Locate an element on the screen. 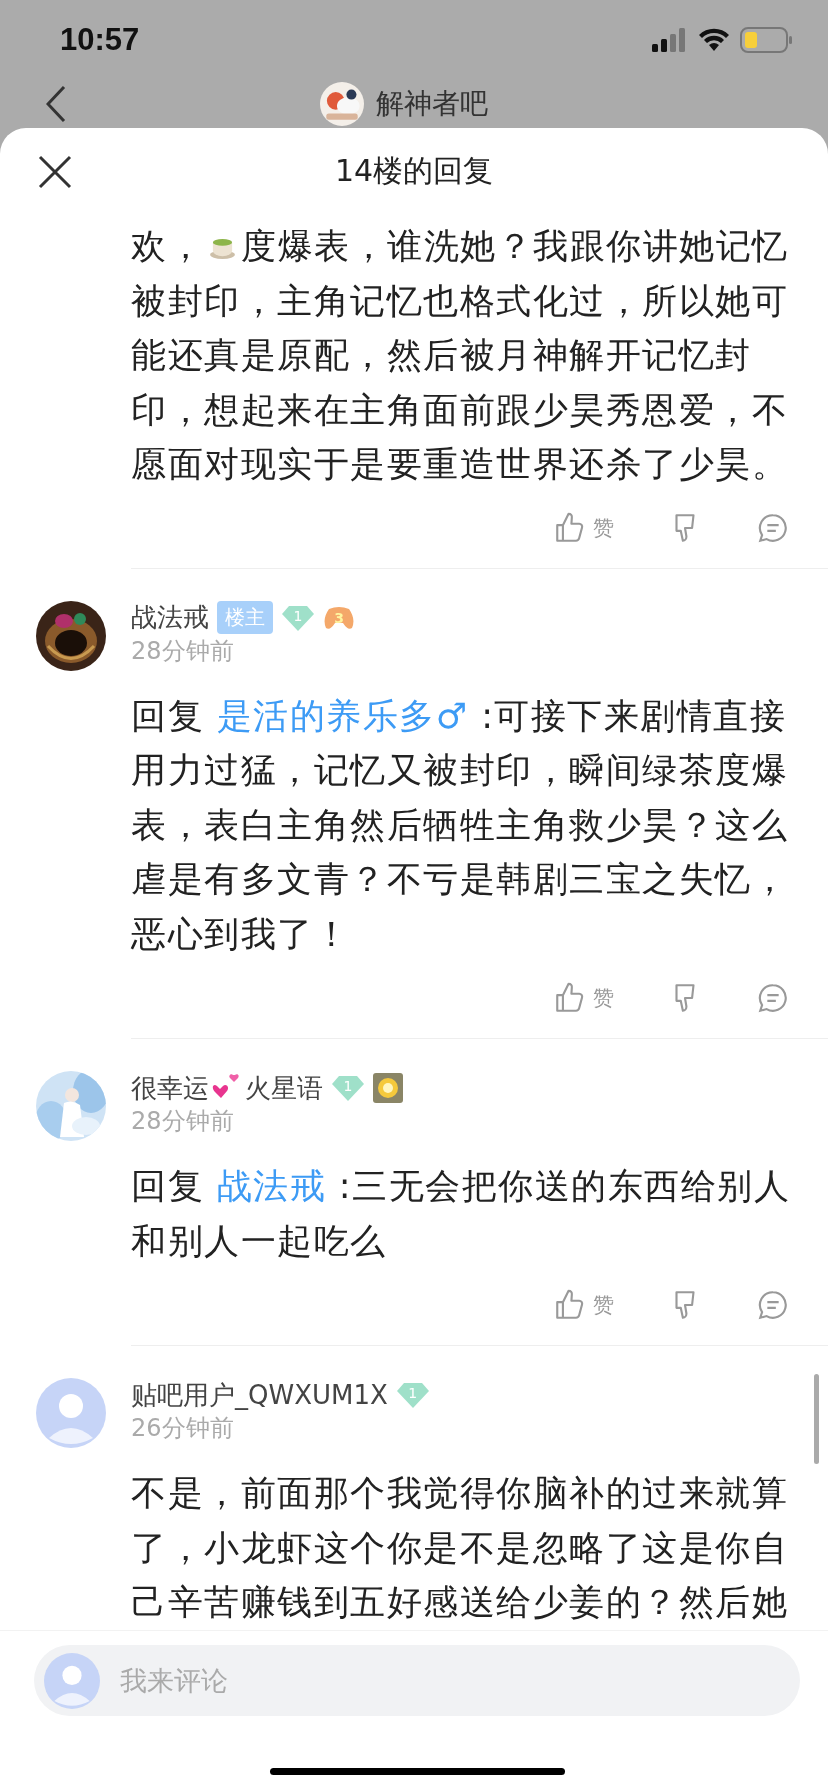 This screenshot has height=1792, width=828. user-link: 是活的养乐多♂ is located at coordinates (342, 715).